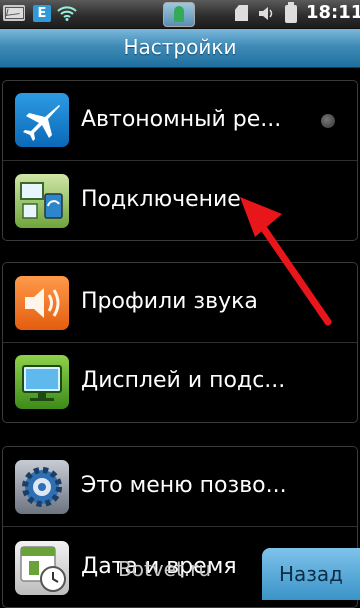  Describe the element at coordinates (161, 199) in the screenshot. I see `settings-item-label: Подключение` at that location.